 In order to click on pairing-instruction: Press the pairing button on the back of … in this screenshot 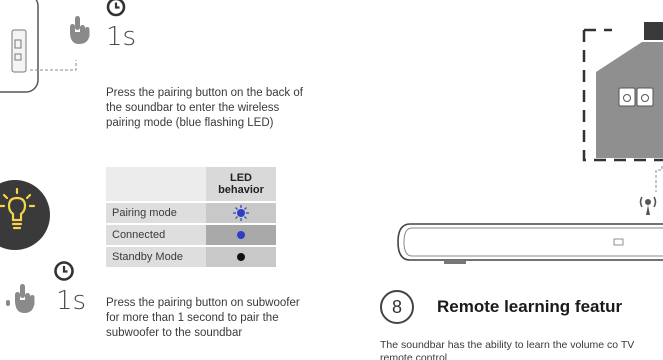, I will do `click(204, 108)`.